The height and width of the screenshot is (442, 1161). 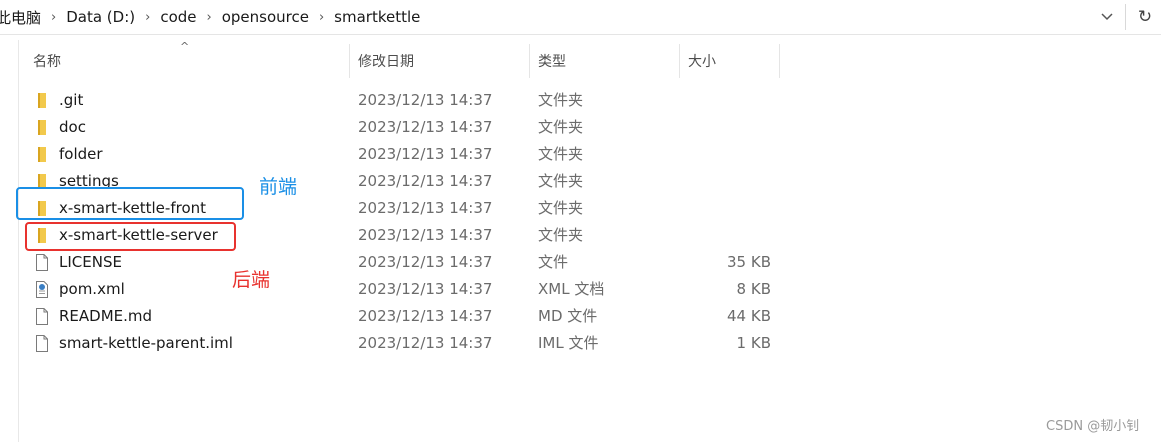 What do you see at coordinates (749, 316) in the screenshot?
I see `file-size: 44 KB` at bounding box center [749, 316].